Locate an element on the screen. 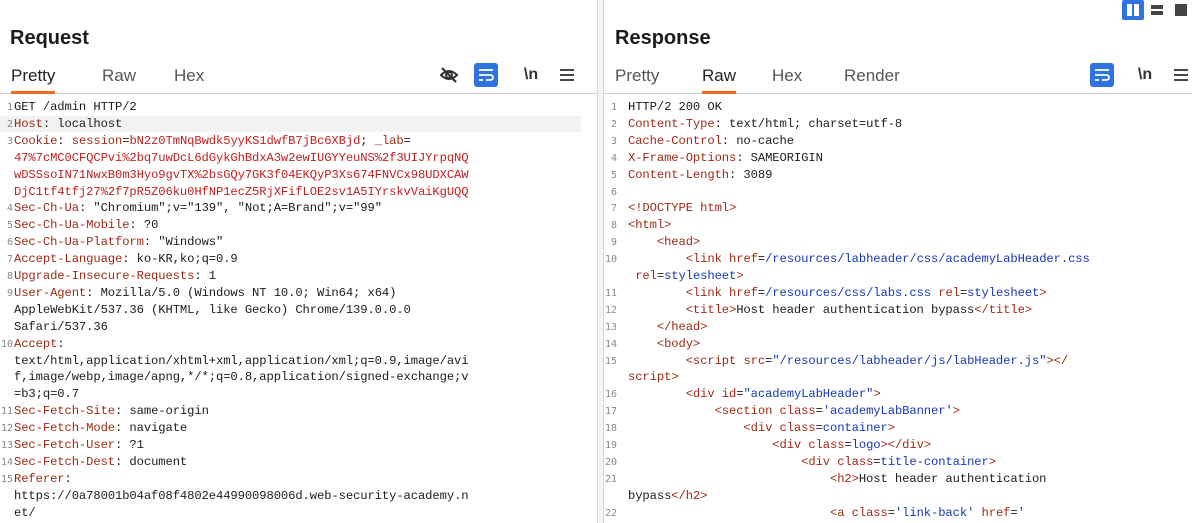 This screenshot has width=1192, height=523. code-line: Host: localhost is located at coordinates (68, 123).